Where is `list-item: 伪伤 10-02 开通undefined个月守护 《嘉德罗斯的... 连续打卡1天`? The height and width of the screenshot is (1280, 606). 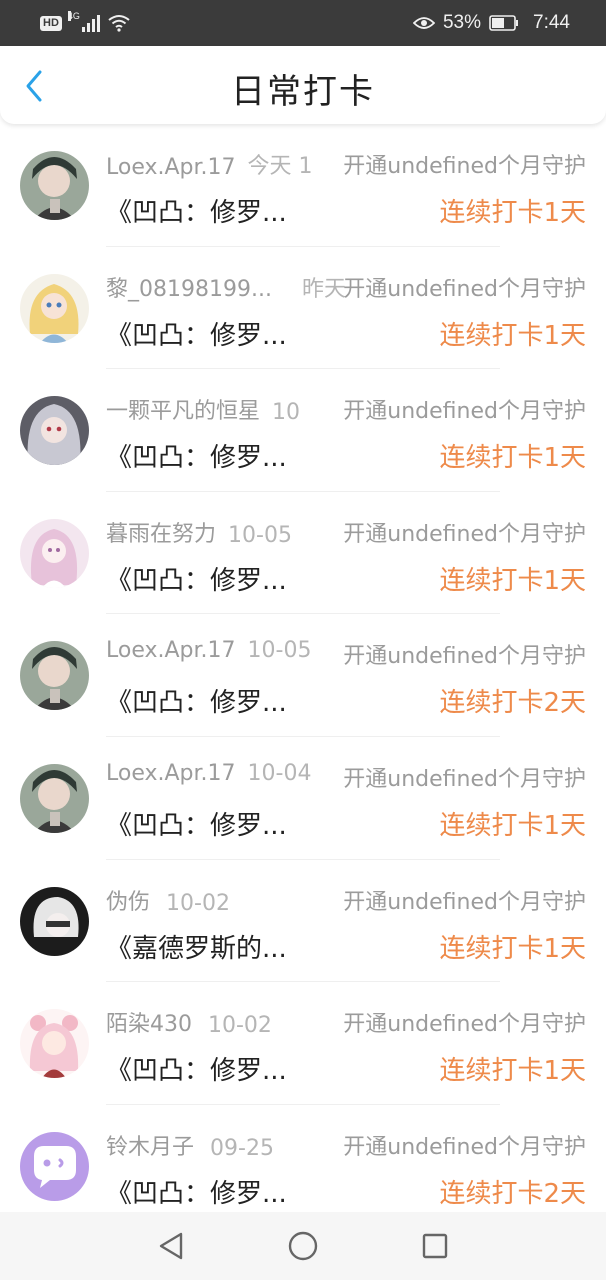 list-item: 伪伤 10-02 开通undefined个月守护 《嘉德罗斯的... 连续打卡1天 is located at coordinates (303, 921).